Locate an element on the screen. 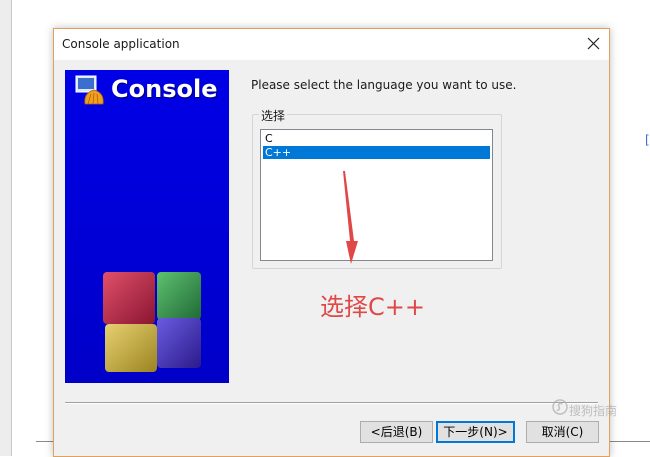 The width and height of the screenshot is (650, 457). background-link: [ is located at coordinates (647, 140).